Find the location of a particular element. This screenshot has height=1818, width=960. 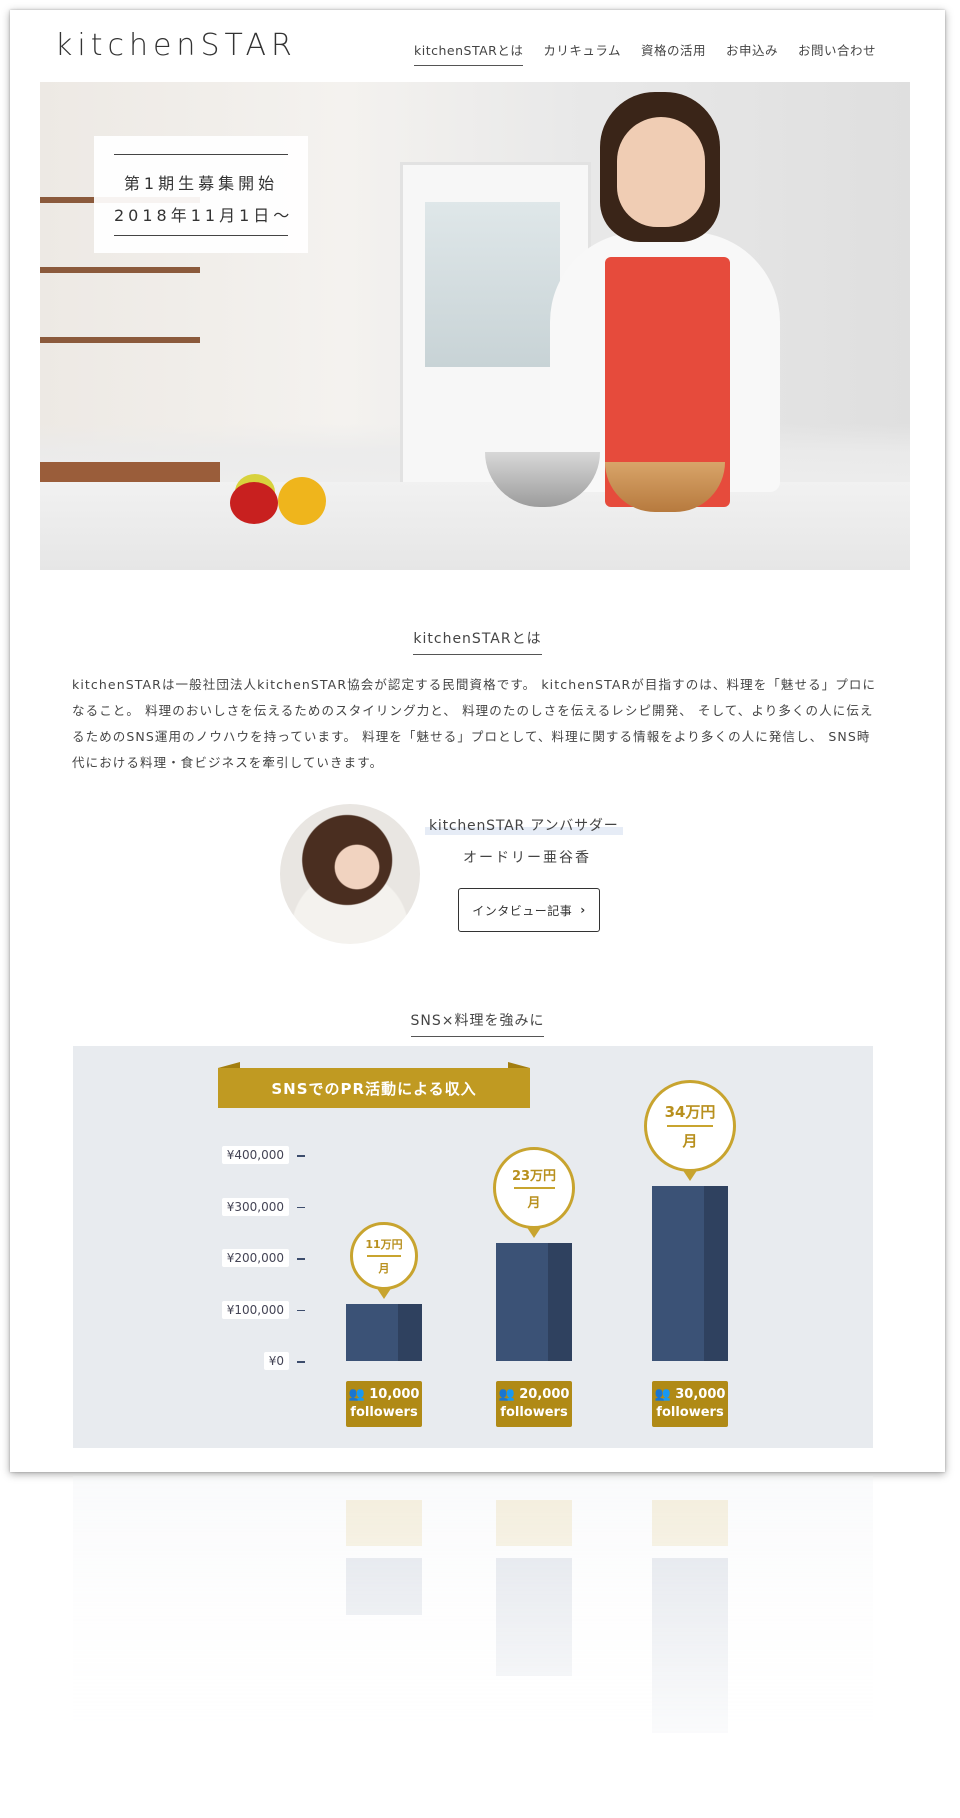

nav-item-apply: お申込み is located at coordinates (752, 53).